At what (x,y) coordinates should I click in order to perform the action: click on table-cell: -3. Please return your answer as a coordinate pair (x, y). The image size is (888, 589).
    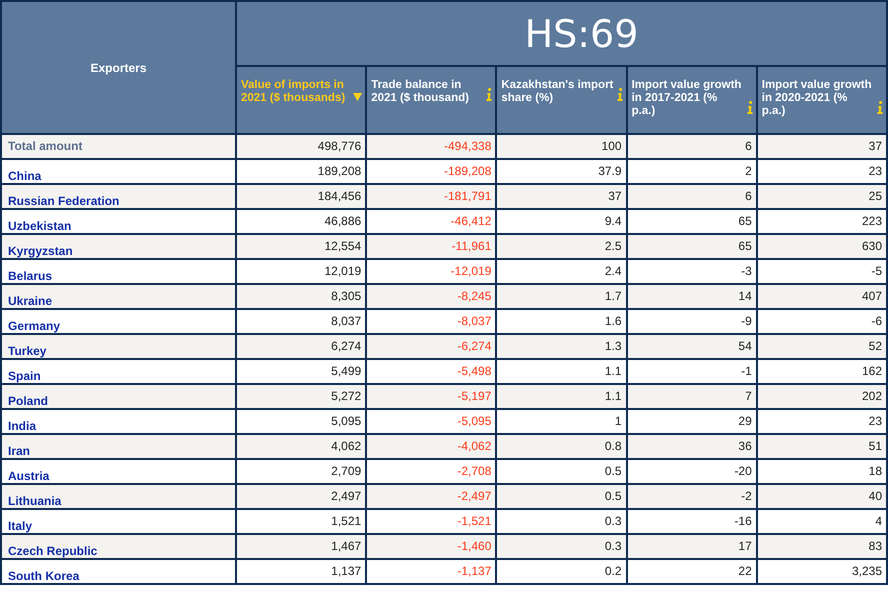
    Looking at the image, I should click on (691, 271).